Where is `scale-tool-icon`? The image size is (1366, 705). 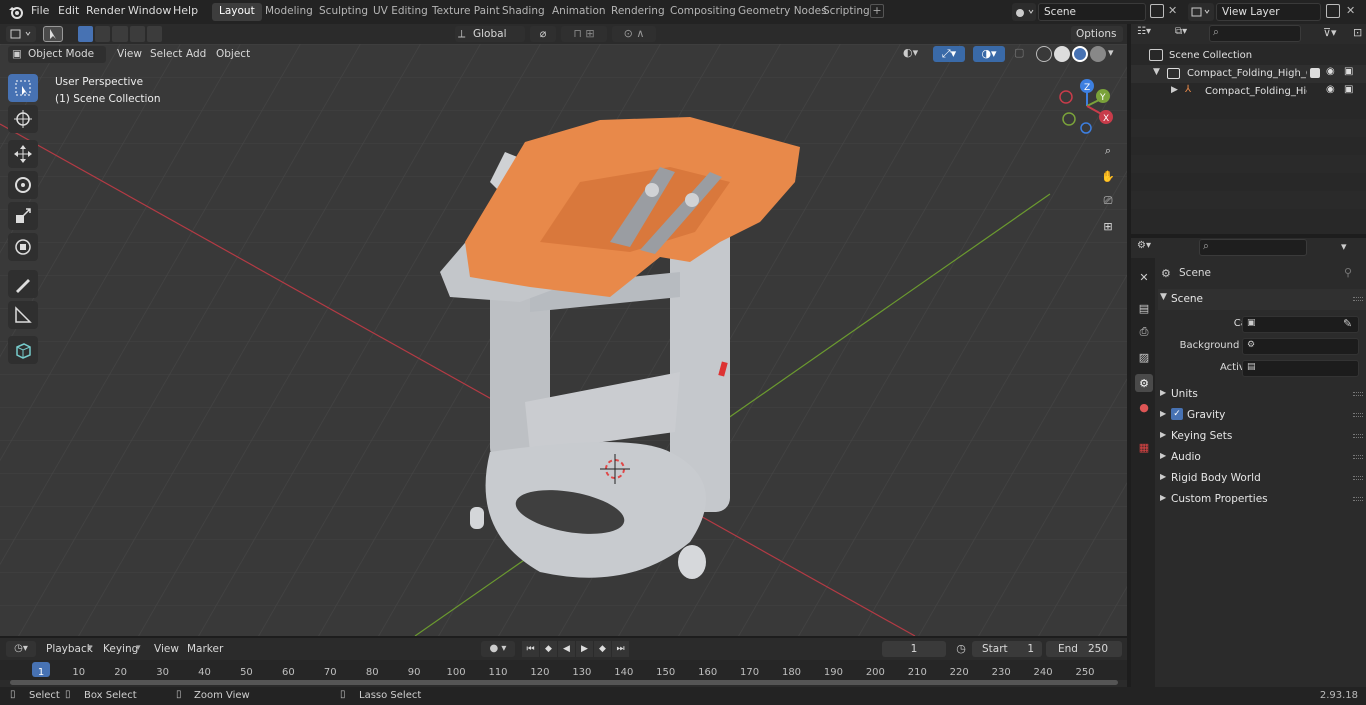
scale-tool-icon is located at coordinates (23, 216).